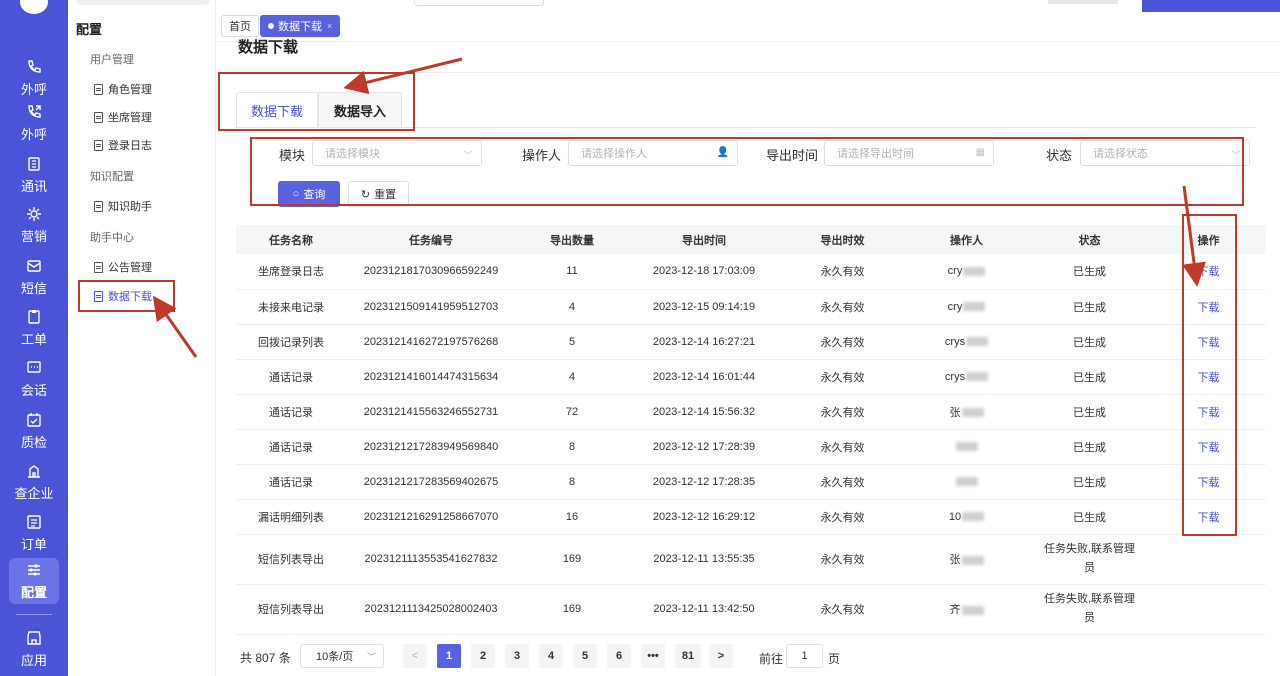  What do you see at coordinates (34, 316) in the screenshot?
I see `ticket-icon` at bounding box center [34, 316].